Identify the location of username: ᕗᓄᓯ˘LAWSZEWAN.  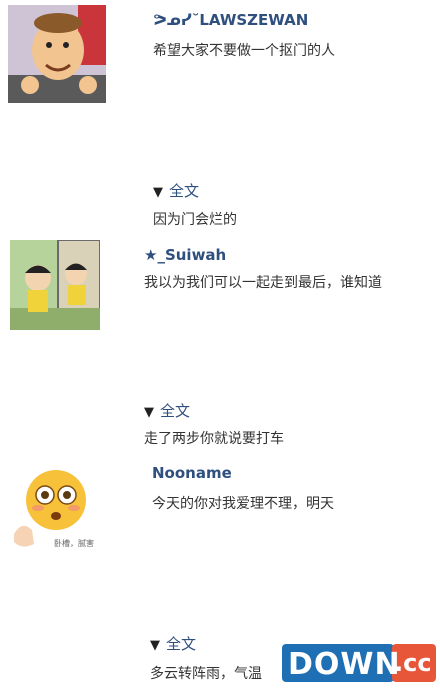
(230, 20).